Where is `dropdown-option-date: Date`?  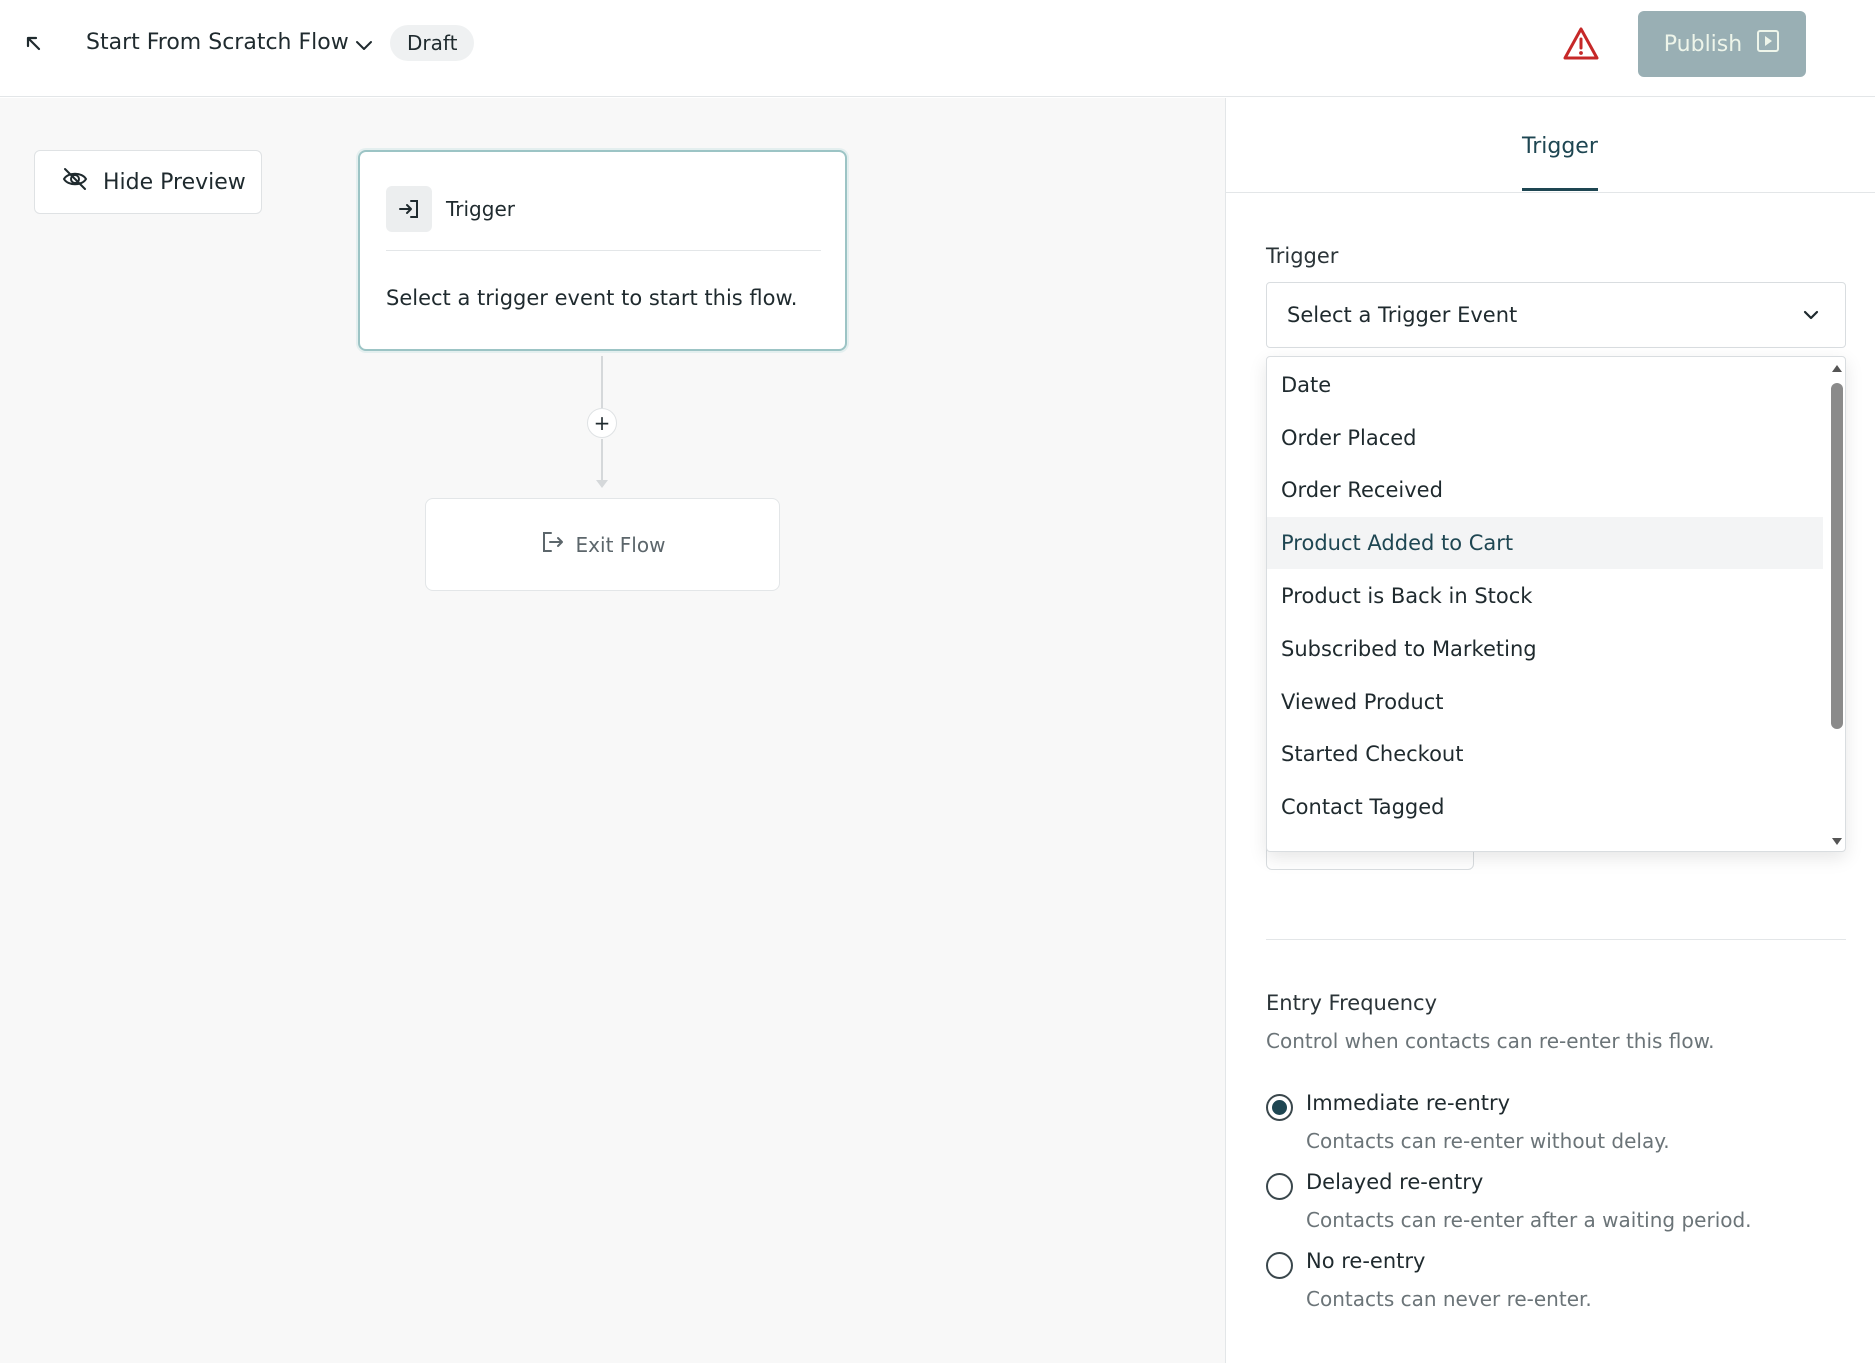 dropdown-option-date: Date is located at coordinates (1545, 385).